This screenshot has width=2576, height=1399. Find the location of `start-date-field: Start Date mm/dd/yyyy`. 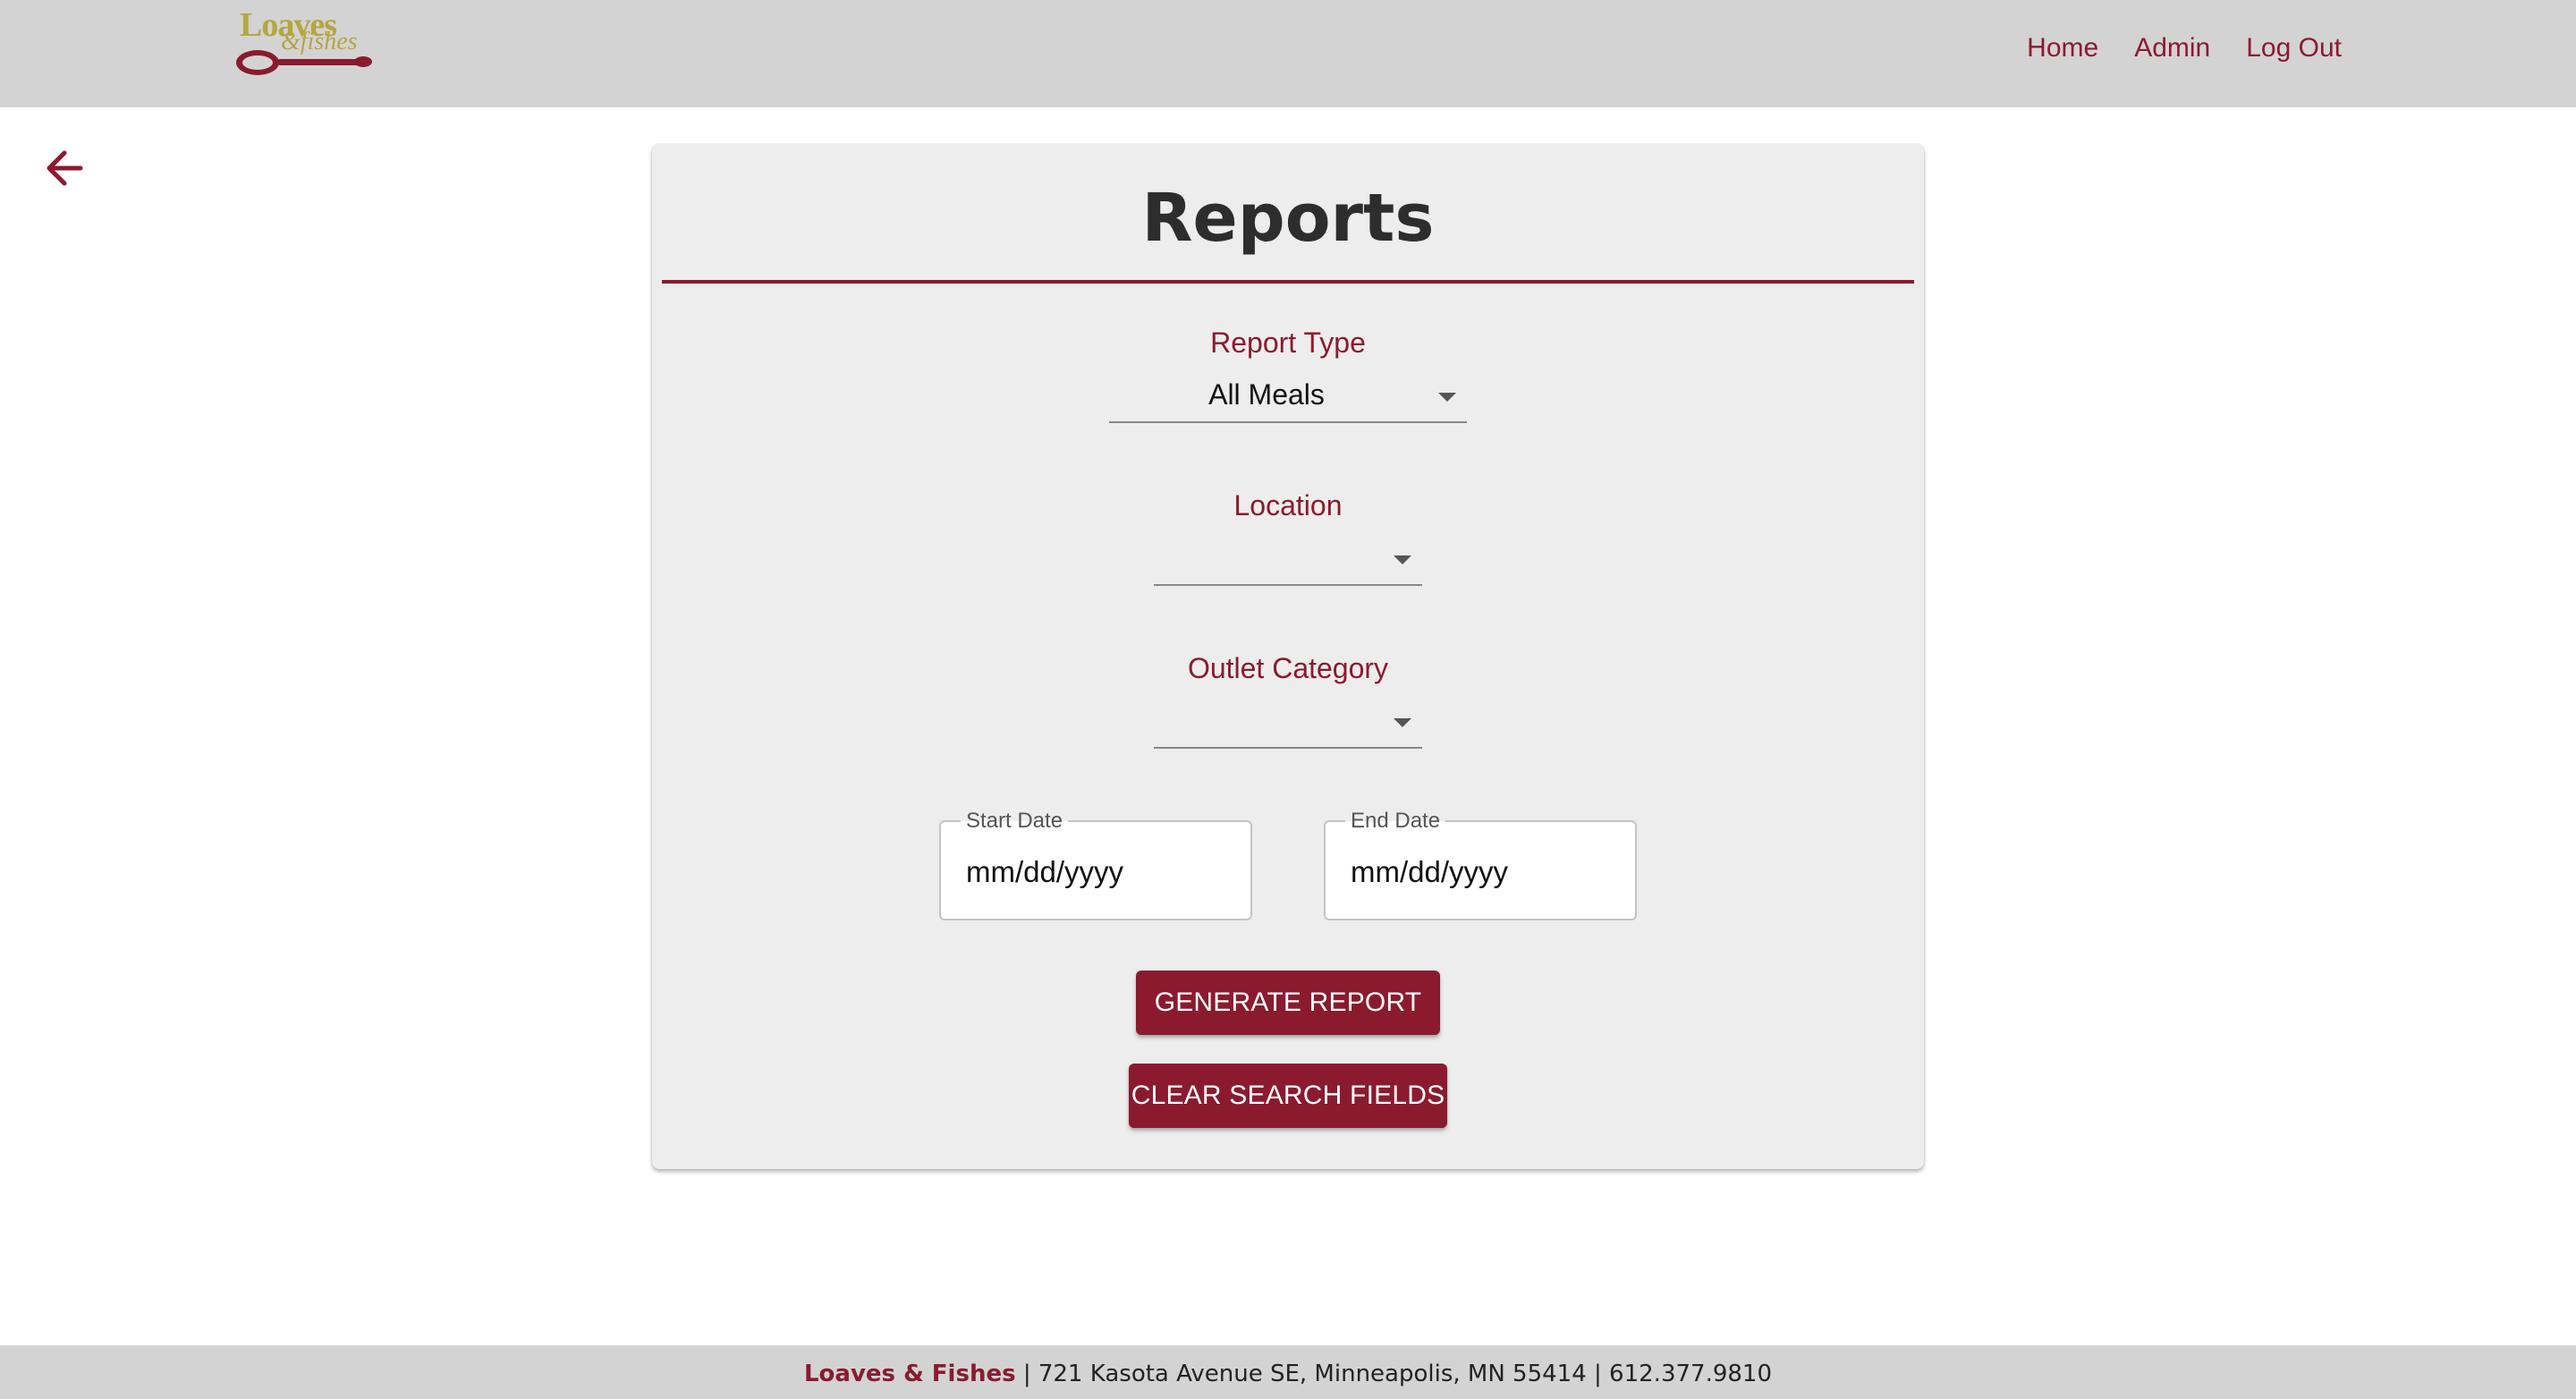

start-date-field: Start Date mm/dd/yyyy is located at coordinates (1095, 865).